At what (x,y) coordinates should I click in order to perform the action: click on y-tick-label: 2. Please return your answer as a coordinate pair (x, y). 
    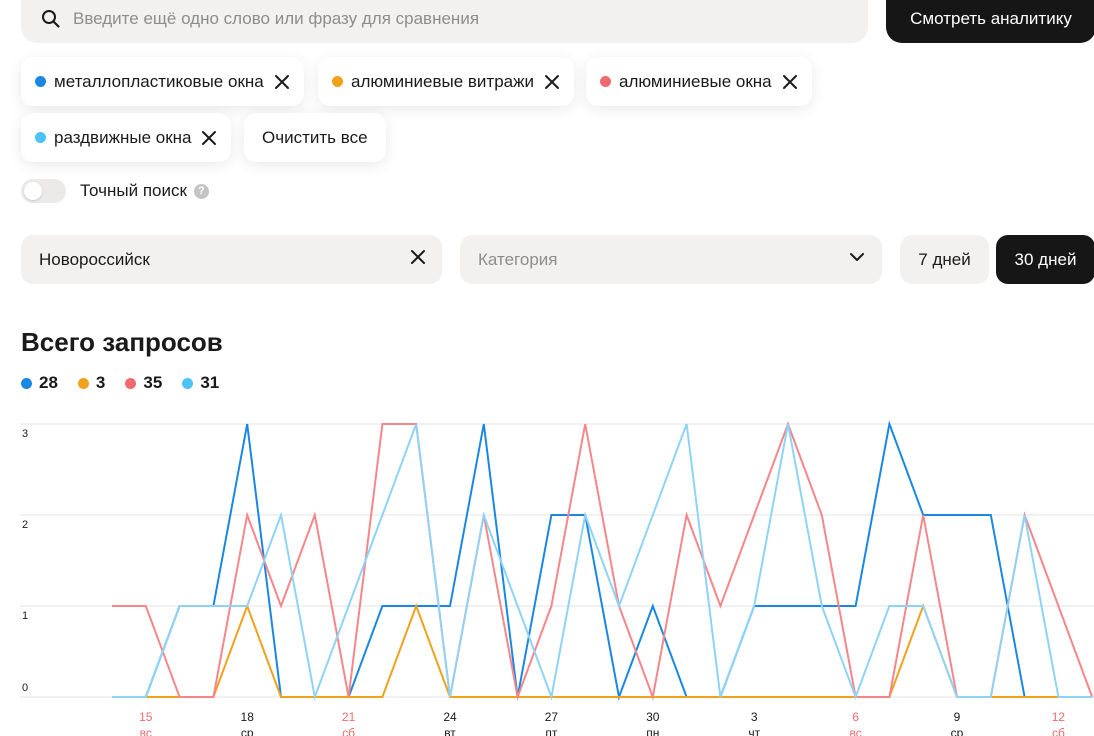
    Looking at the image, I should click on (25, 525).